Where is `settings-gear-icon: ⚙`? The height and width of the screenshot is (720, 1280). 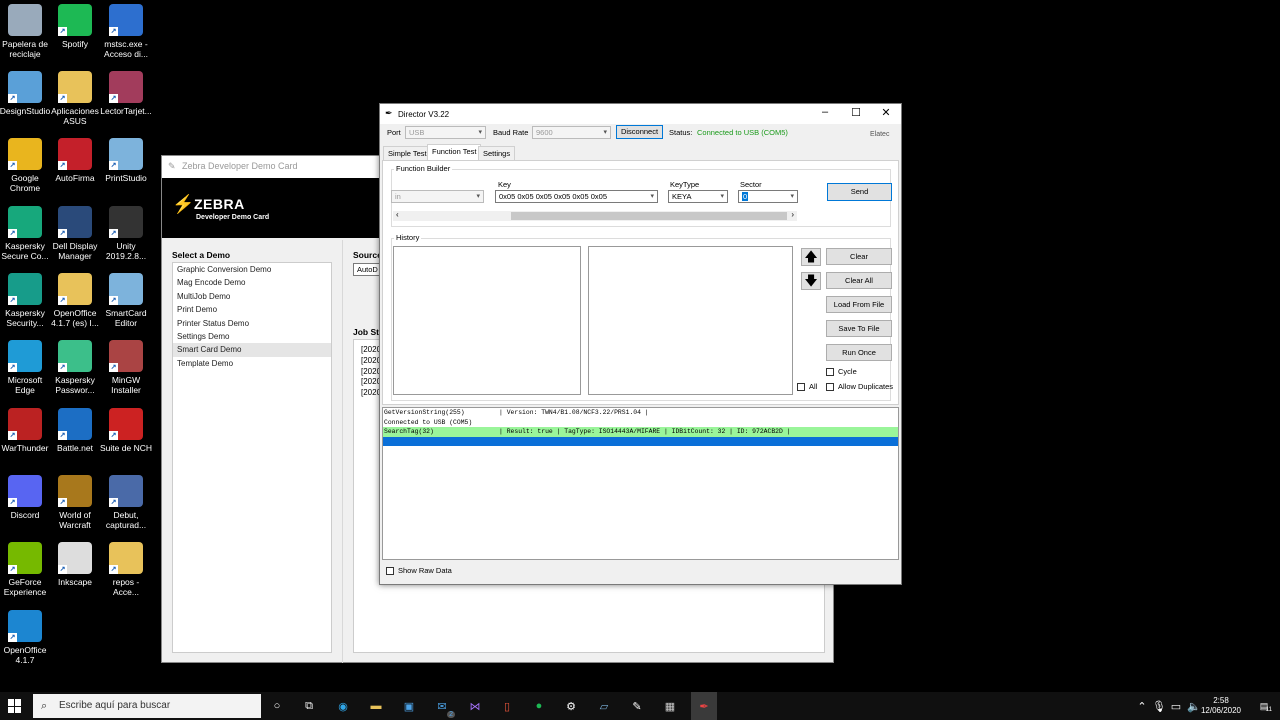 settings-gear-icon: ⚙ is located at coordinates (571, 706).